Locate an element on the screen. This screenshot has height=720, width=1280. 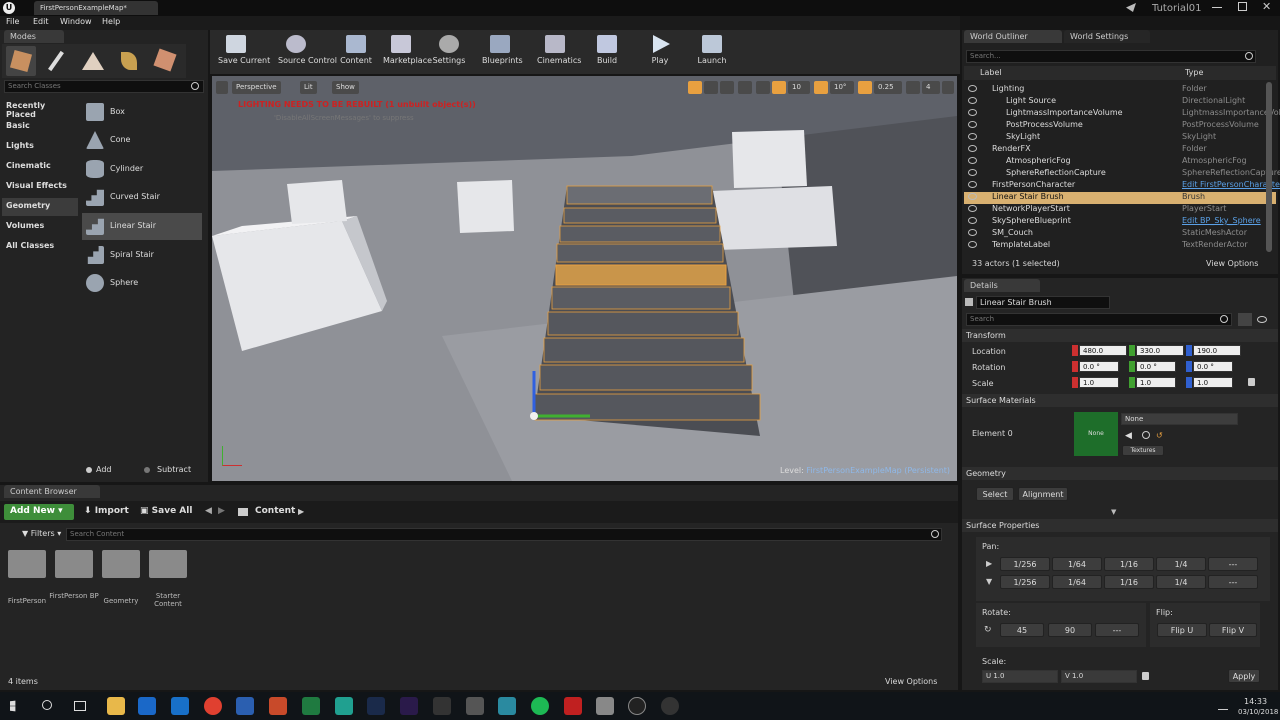
content-button: Content is located at coordinates (356, 51).